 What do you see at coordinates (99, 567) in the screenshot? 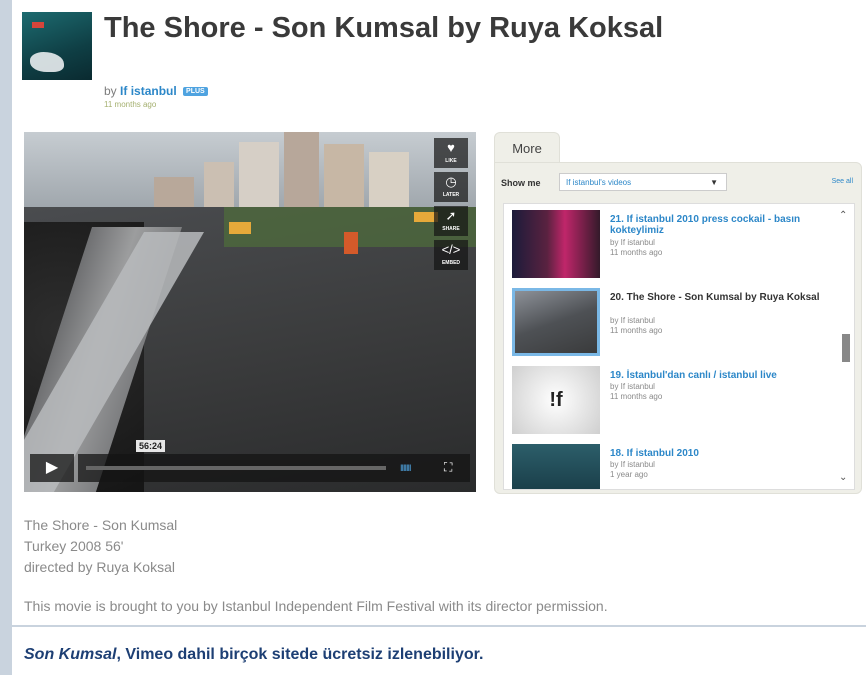
I see `description-line: directed by Ruya Koksal` at bounding box center [99, 567].